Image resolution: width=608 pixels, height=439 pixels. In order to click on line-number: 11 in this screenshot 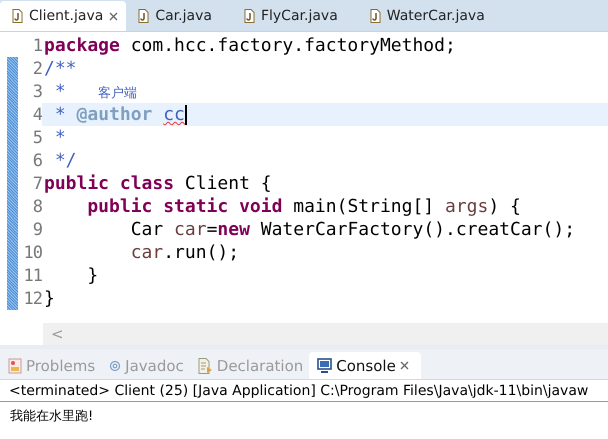, I will do `click(32, 276)`.